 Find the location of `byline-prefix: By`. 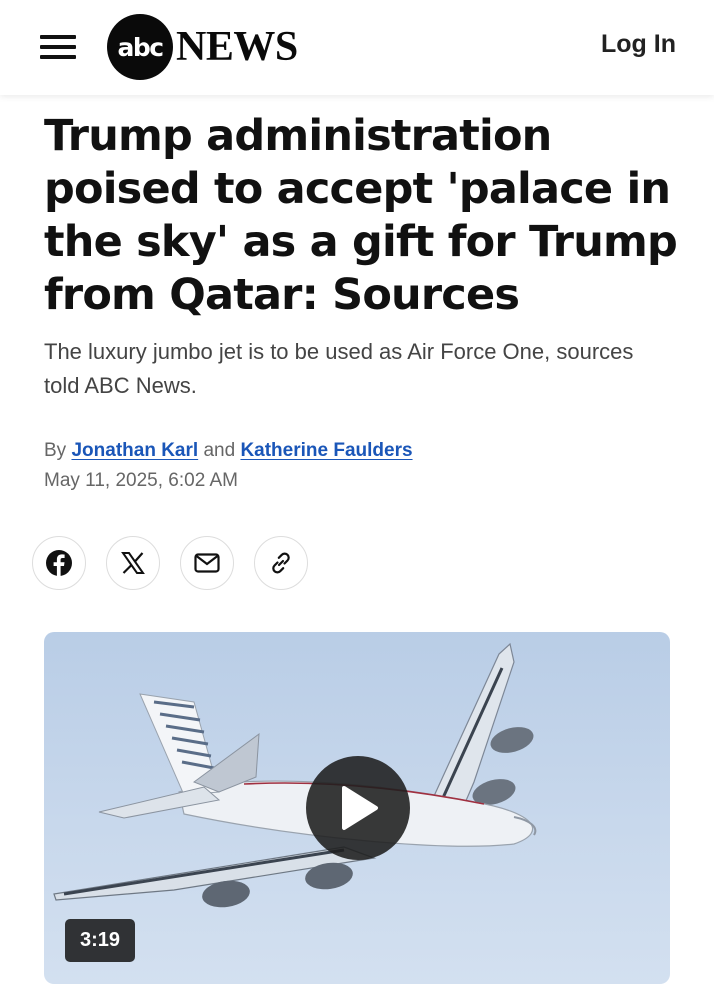

byline-prefix: By is located at coordinates (55, 450).